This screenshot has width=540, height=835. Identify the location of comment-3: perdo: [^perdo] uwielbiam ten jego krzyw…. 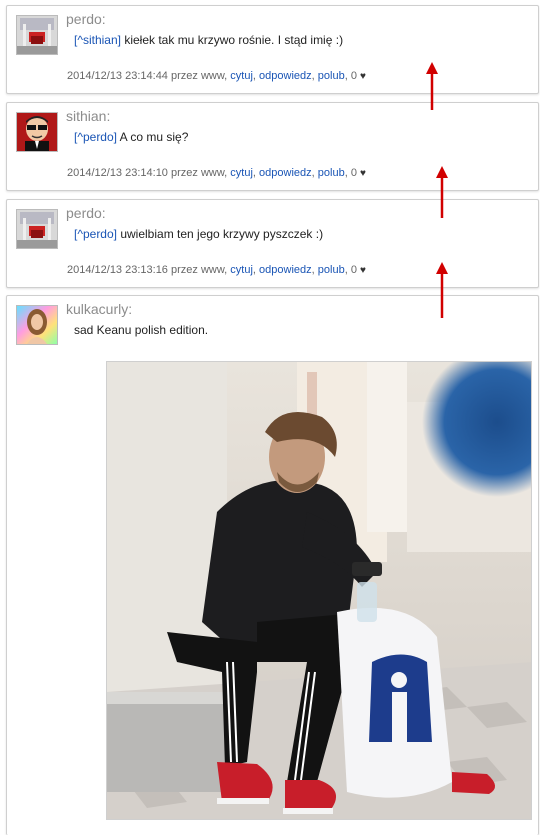
(272, 243).